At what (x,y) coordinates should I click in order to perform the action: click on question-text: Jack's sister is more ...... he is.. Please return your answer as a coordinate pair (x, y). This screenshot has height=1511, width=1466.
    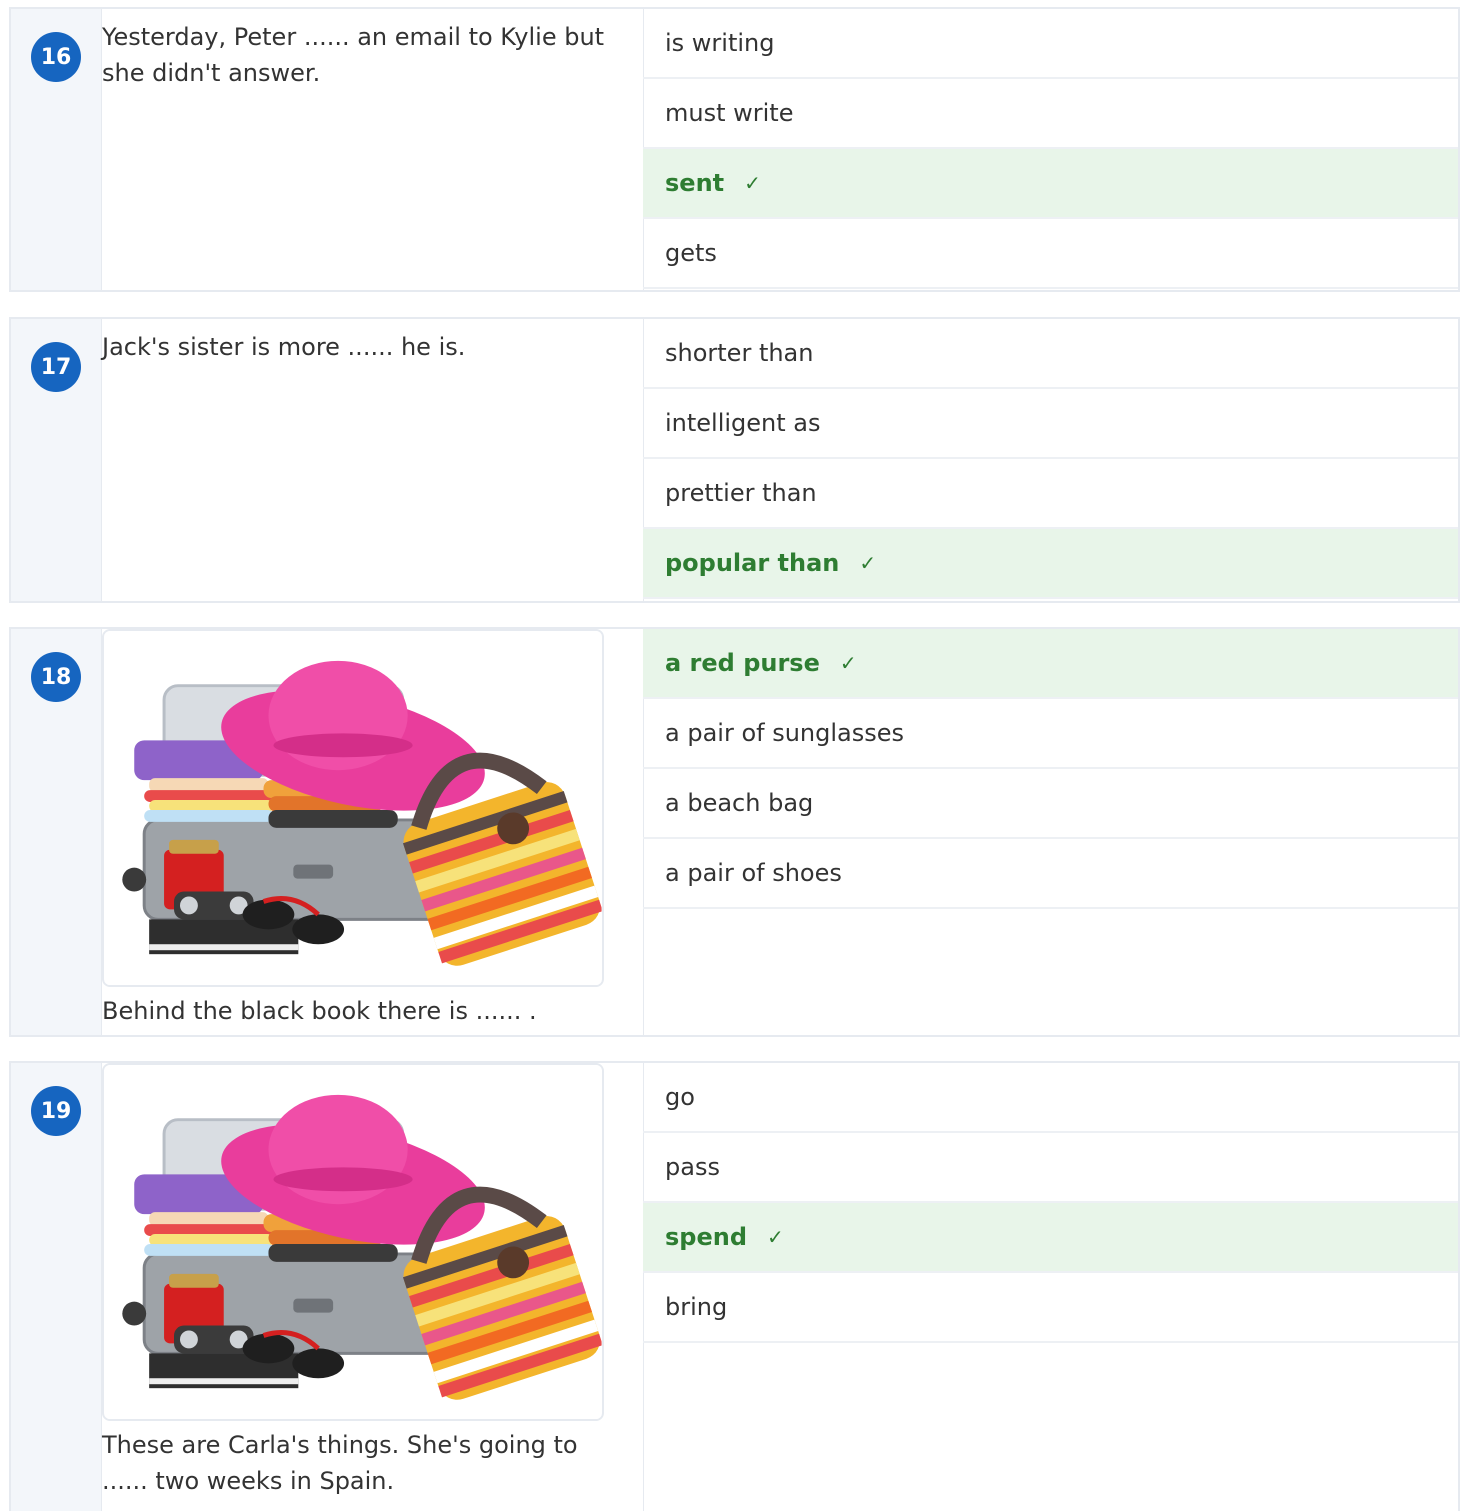
    Looking at the image, I should click on (284, 347).